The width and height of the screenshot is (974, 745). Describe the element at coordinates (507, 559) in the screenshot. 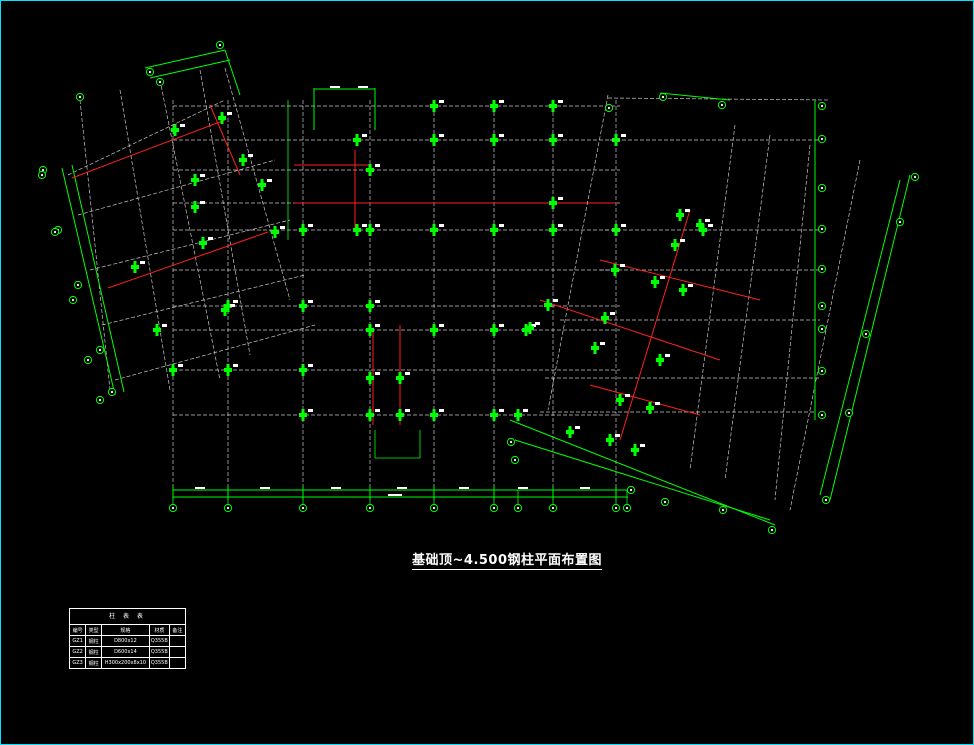

I see `drawing-title: 基础顶~4.500钢柱平面布置图` at that location.